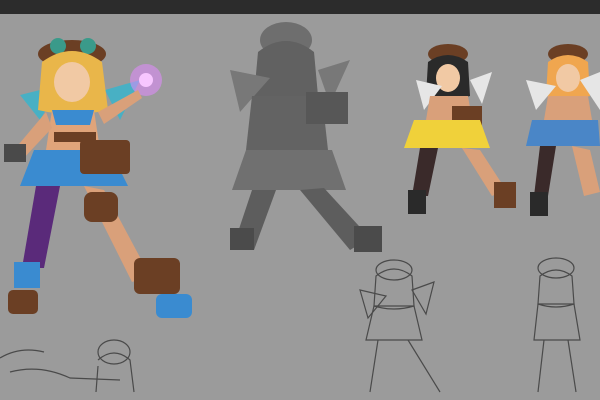 The image size is (600, 400). Describe the element at coordinates (306, 137) in the screenshot. I see `value-sketch-figure` at that location.